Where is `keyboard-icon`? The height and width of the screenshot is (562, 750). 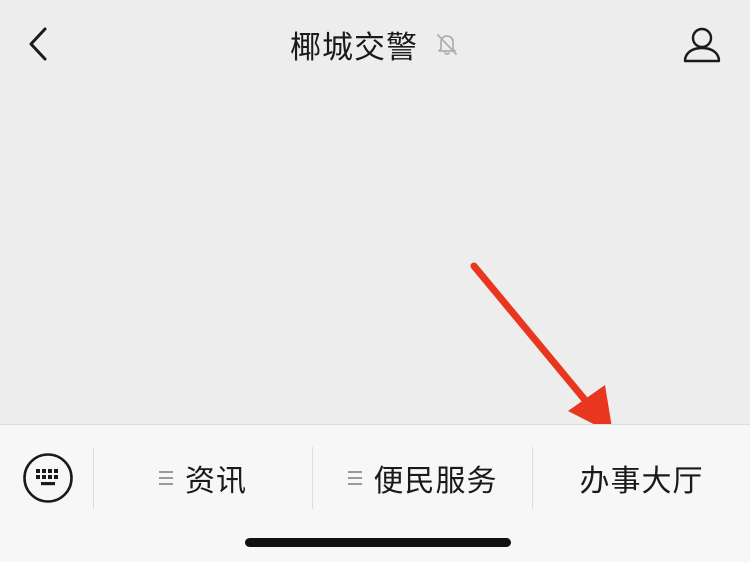 keyboard-icon is located at coordinates (48, 478).